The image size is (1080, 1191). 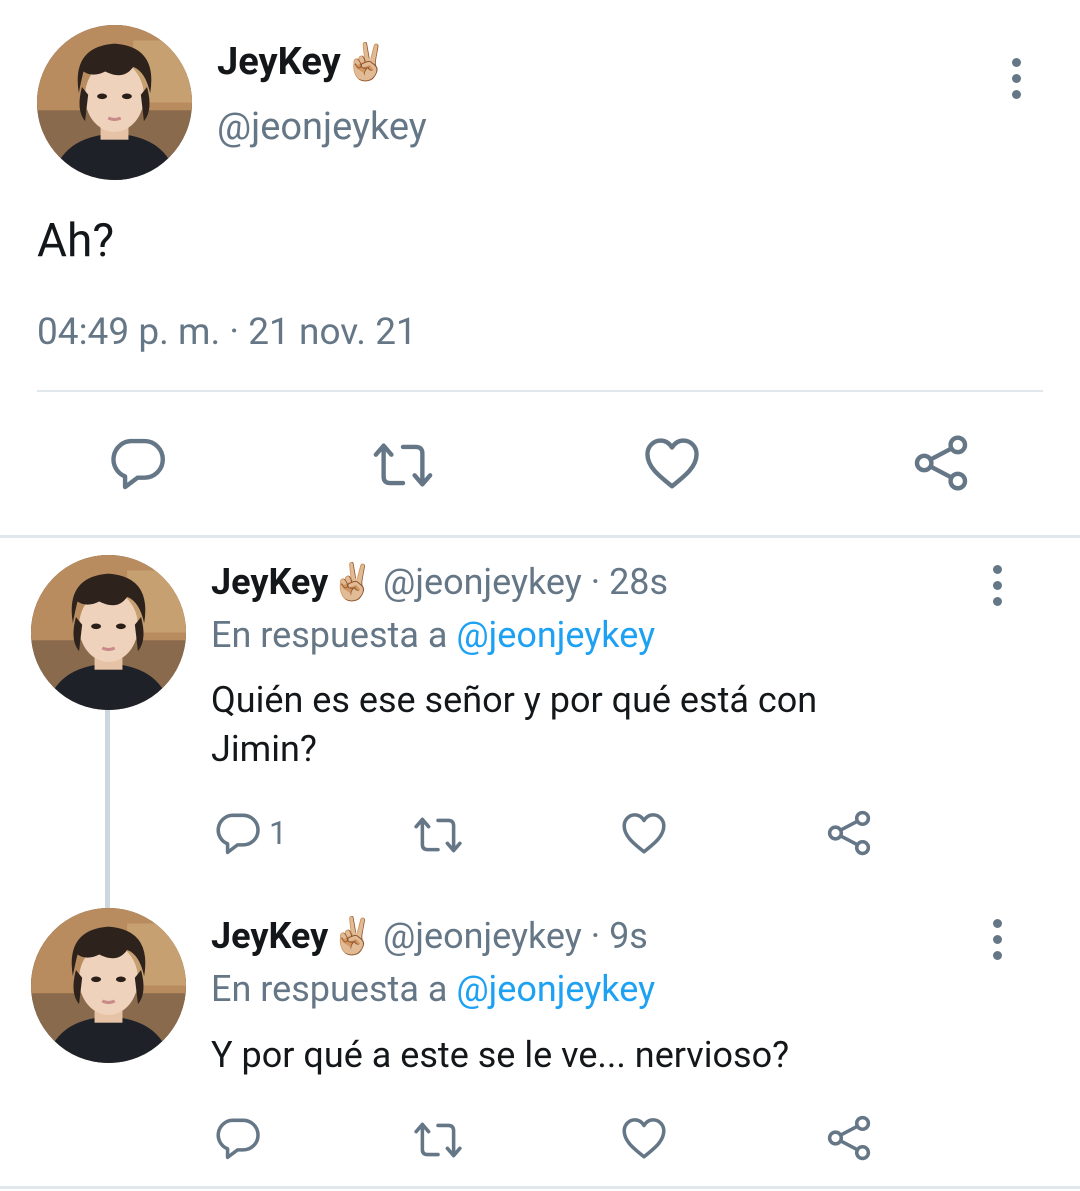 I want to click on timestamp: 04:49 p. m. · 21 nov. 21, so click(x=227, y=333).